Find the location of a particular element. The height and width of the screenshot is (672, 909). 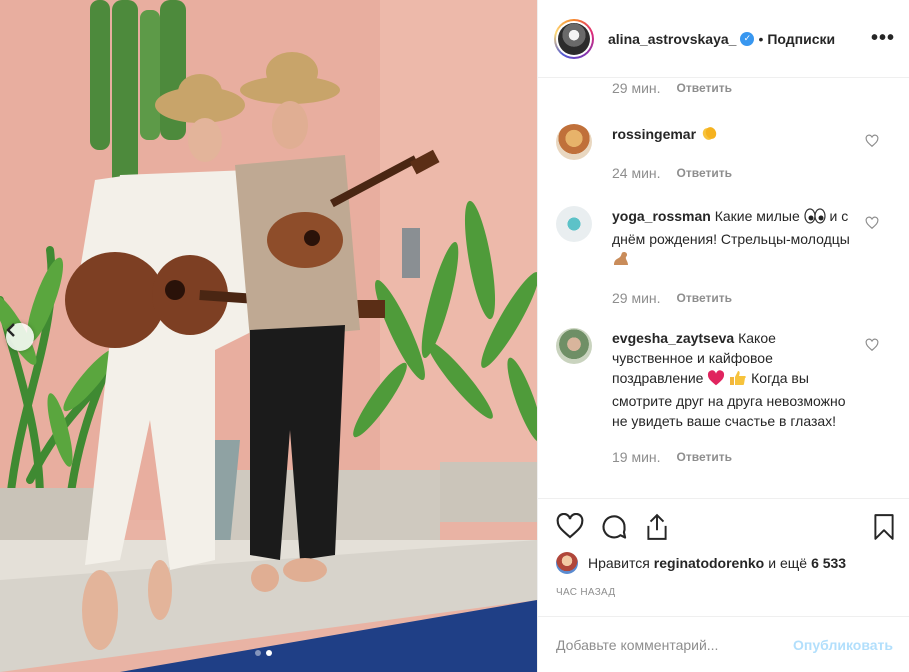

like-heart-icon is located at coordinates (570, 526).